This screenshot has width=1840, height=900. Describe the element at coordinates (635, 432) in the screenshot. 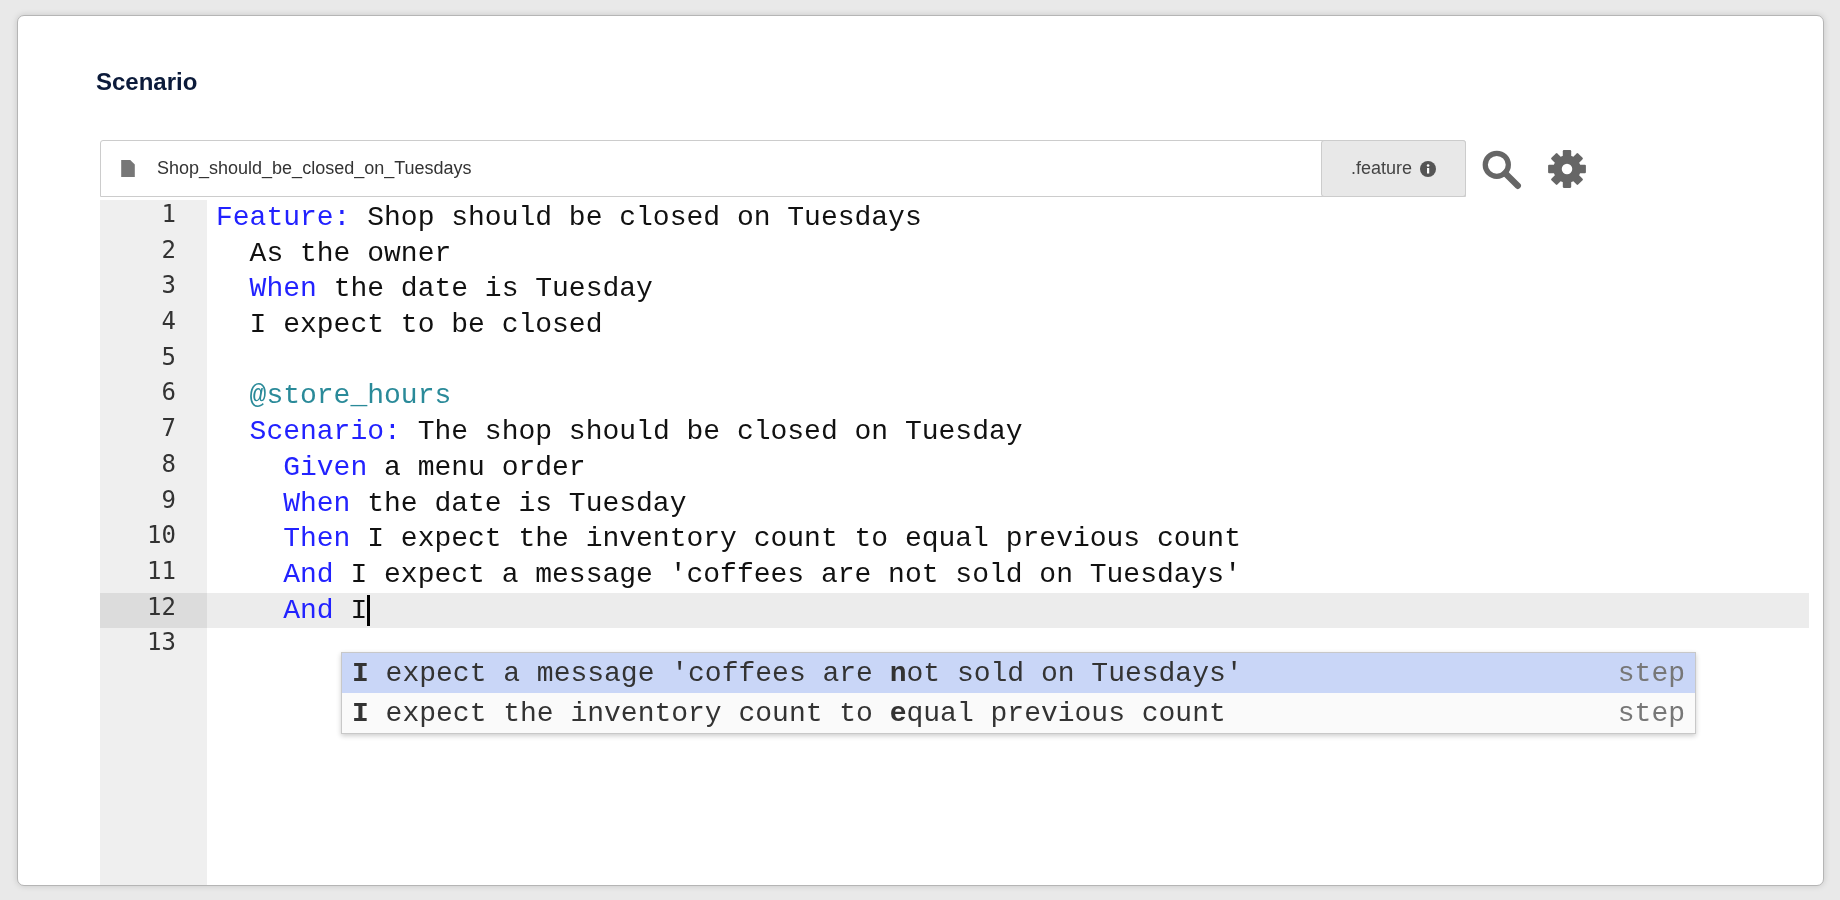

I see `code-line: Scenario: The shop should be closed on Tuesday` at that location.